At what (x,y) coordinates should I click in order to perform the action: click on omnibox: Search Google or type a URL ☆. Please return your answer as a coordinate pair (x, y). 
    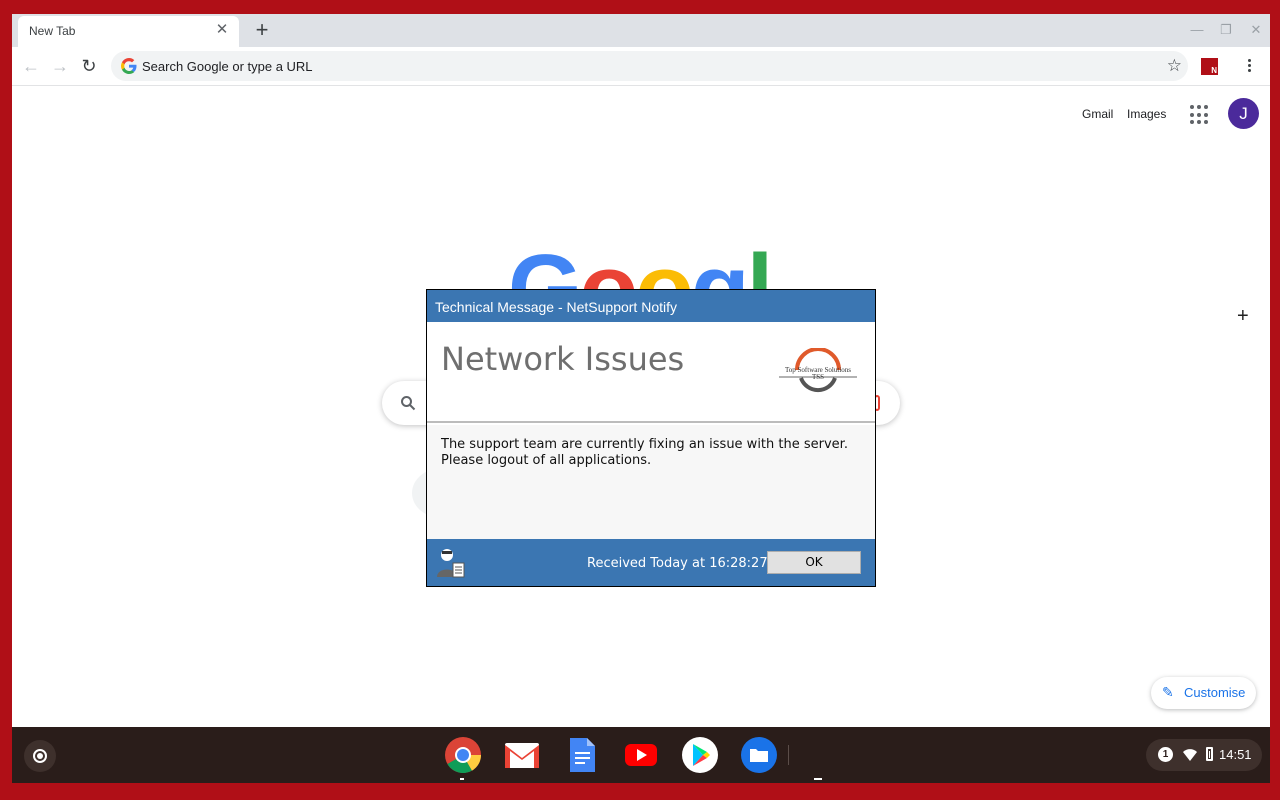
    Looking at the image, I should click on (649, 66).